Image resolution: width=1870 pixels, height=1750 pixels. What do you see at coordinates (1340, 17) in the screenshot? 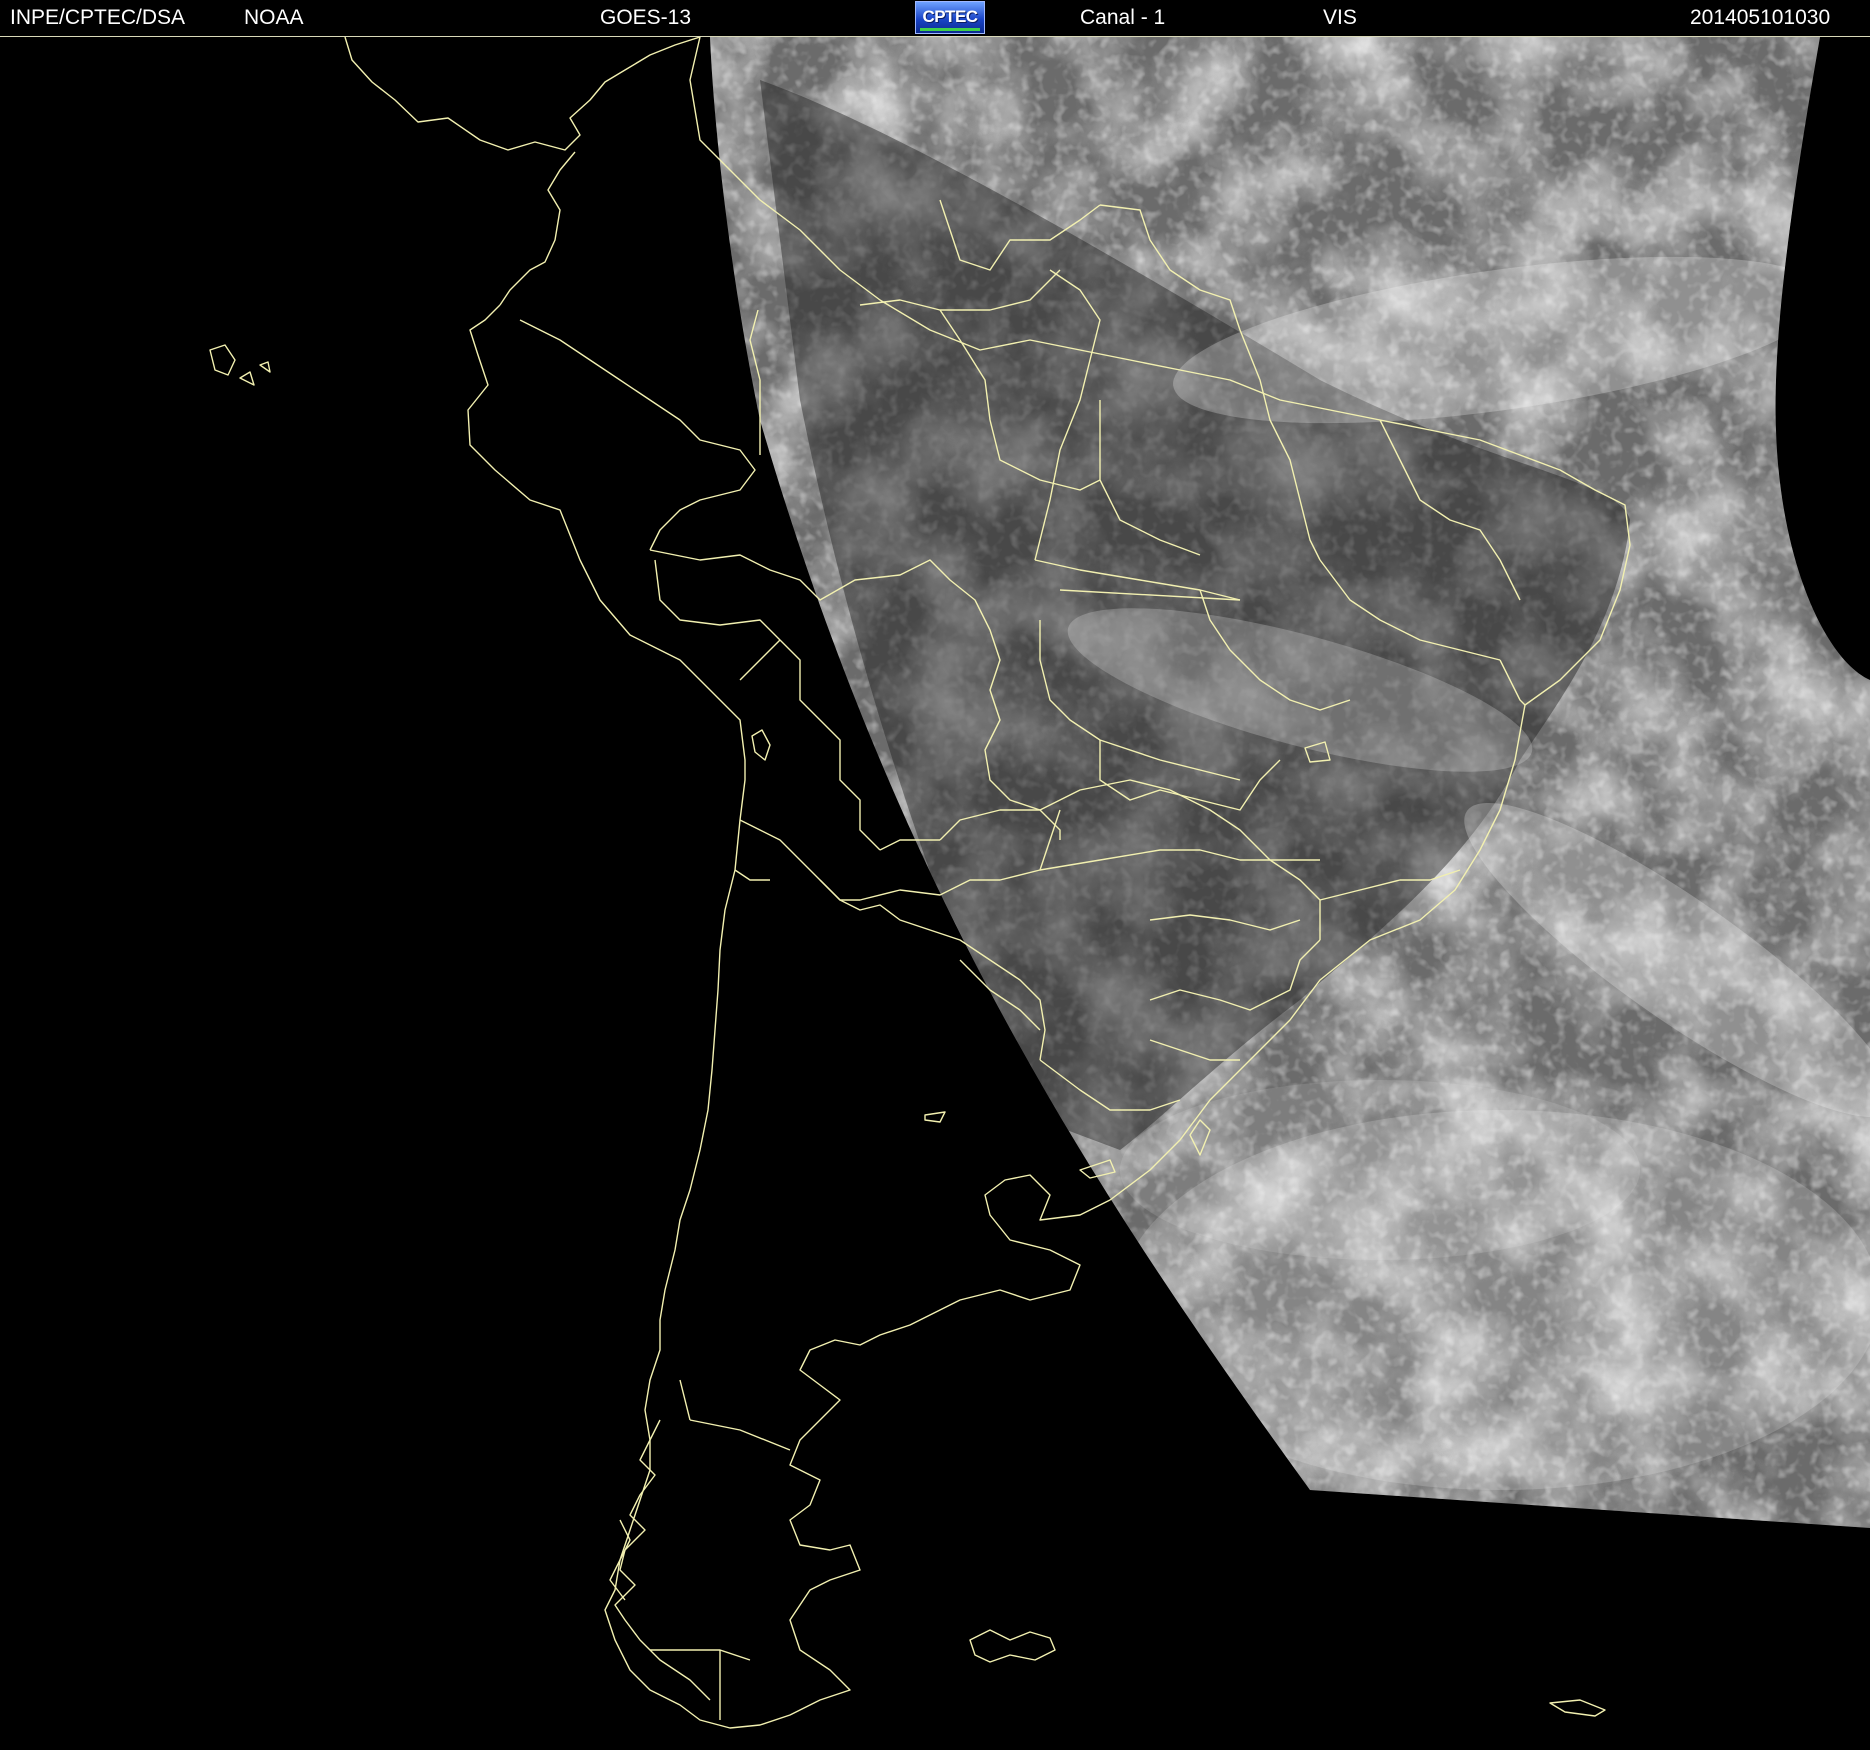
I see `band-label: VIS` at bounding box center [1340, 17].